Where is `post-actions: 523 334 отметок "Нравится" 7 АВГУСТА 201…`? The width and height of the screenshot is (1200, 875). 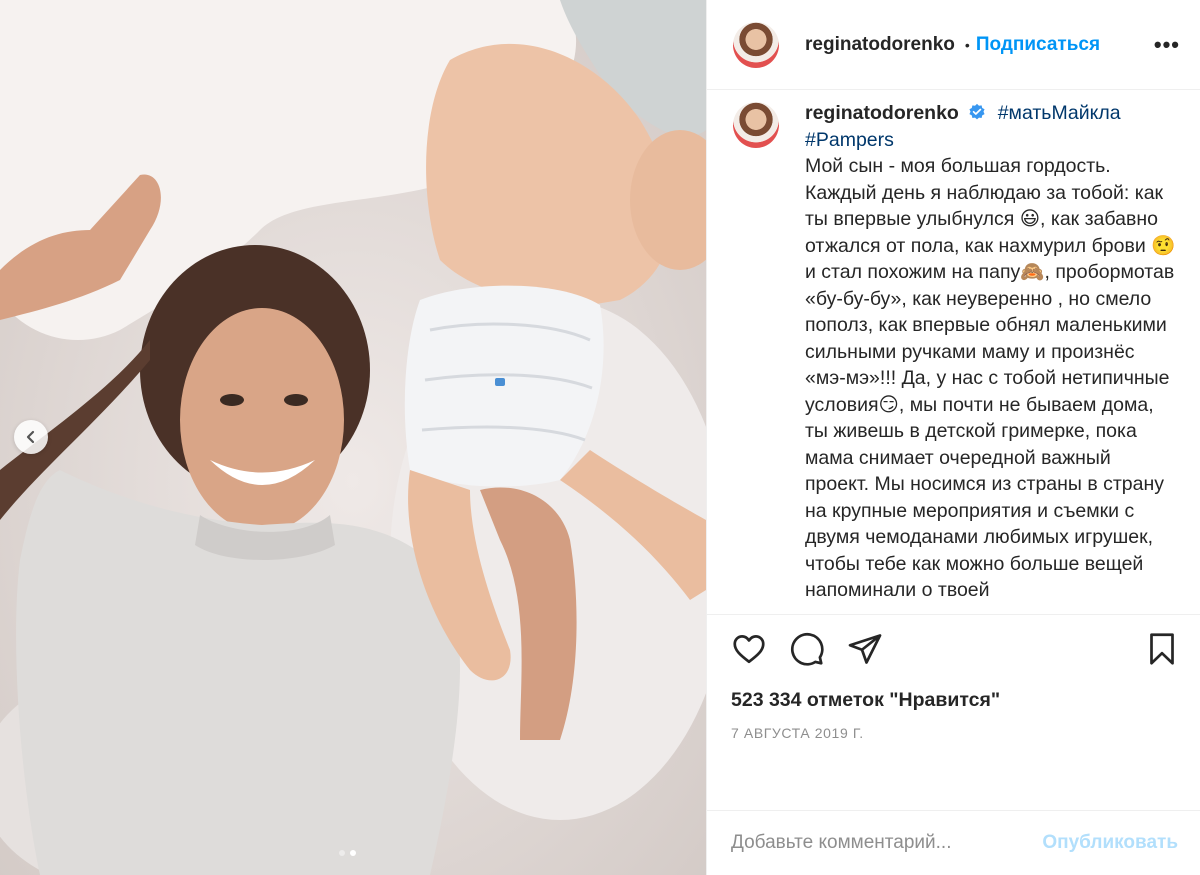
post-actions: 523 334 отметок "Нравится" 7 АВГУСТА 201… is located at coordinates (953, 711).